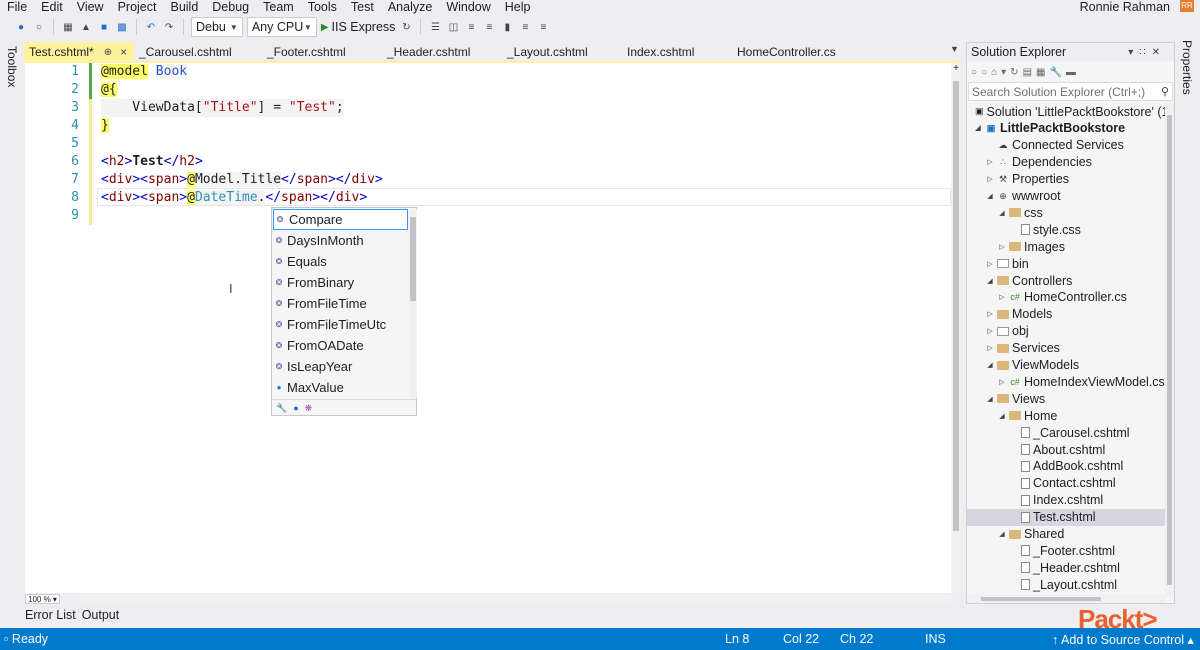 This screenshot has height=650, width=1200. Describe the element at coordinates (1066, 584) in the screenshot. I see `tree-node: _Layout.cshtml` at that location.